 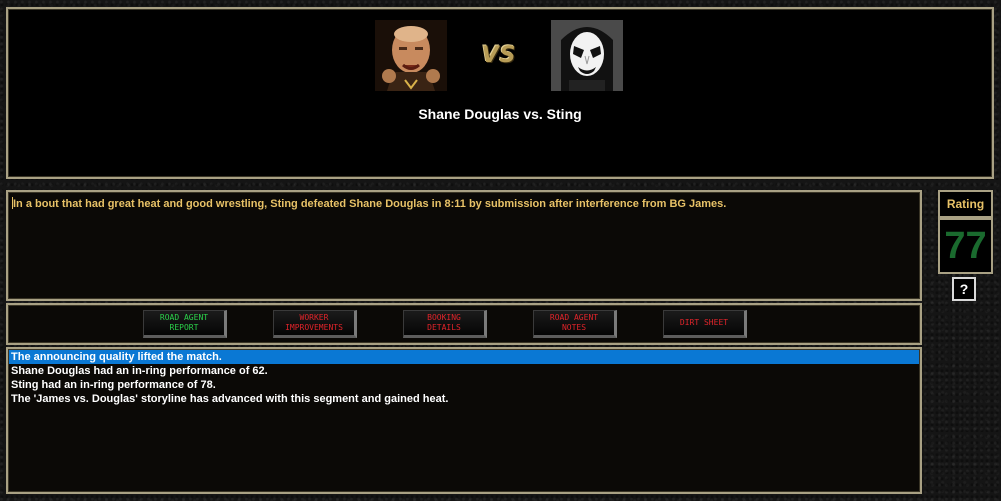 I want to click on dirt-sheet-button: DIRT SHEET, so click(x=705, y=324).